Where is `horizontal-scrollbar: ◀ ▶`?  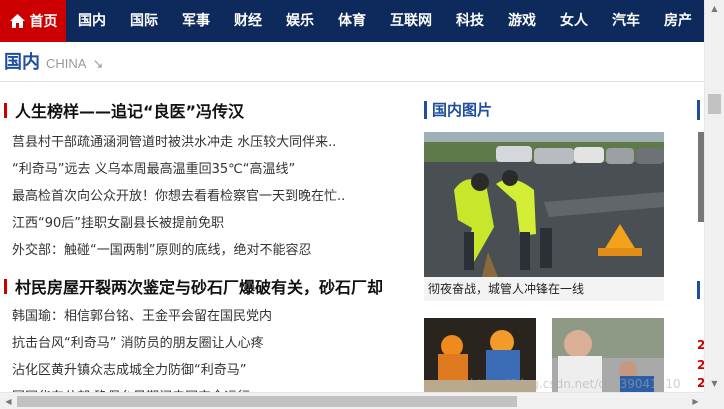 horizontal-scrollbar: ◀ ▶ is located at coordinates (352, 400).